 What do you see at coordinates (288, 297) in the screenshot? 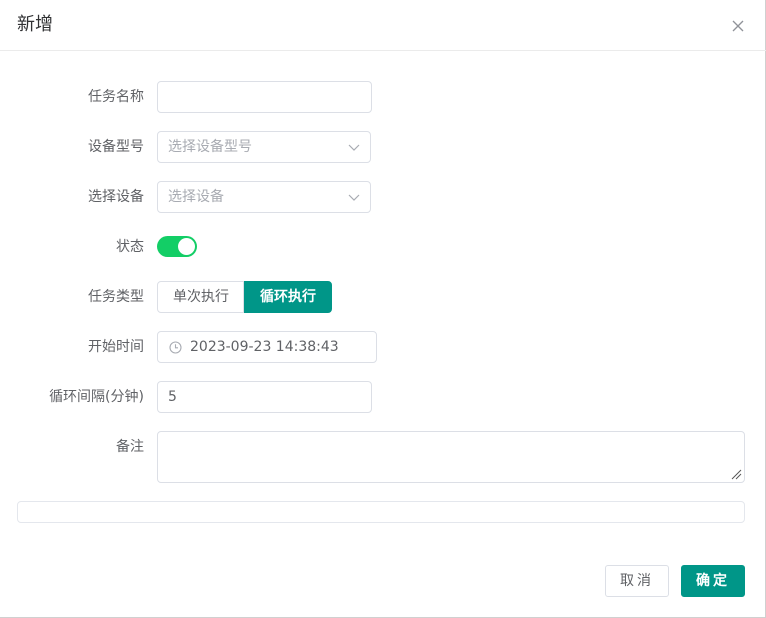
I see `radio-loop-execution: 循环执行` at bounding box center [288, 297].